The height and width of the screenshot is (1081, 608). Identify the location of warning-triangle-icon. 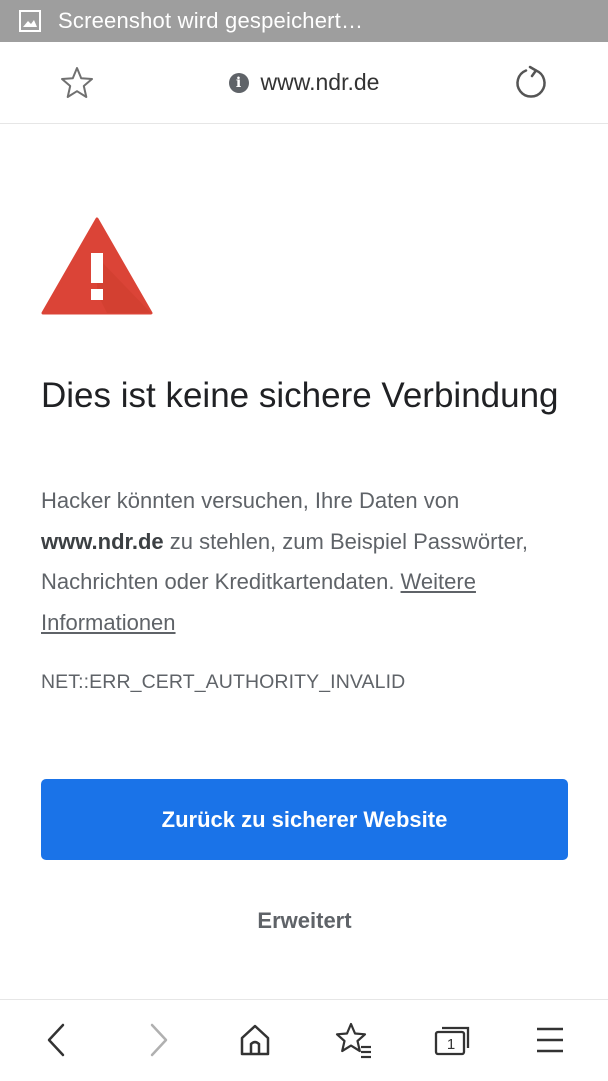
(97, 266).